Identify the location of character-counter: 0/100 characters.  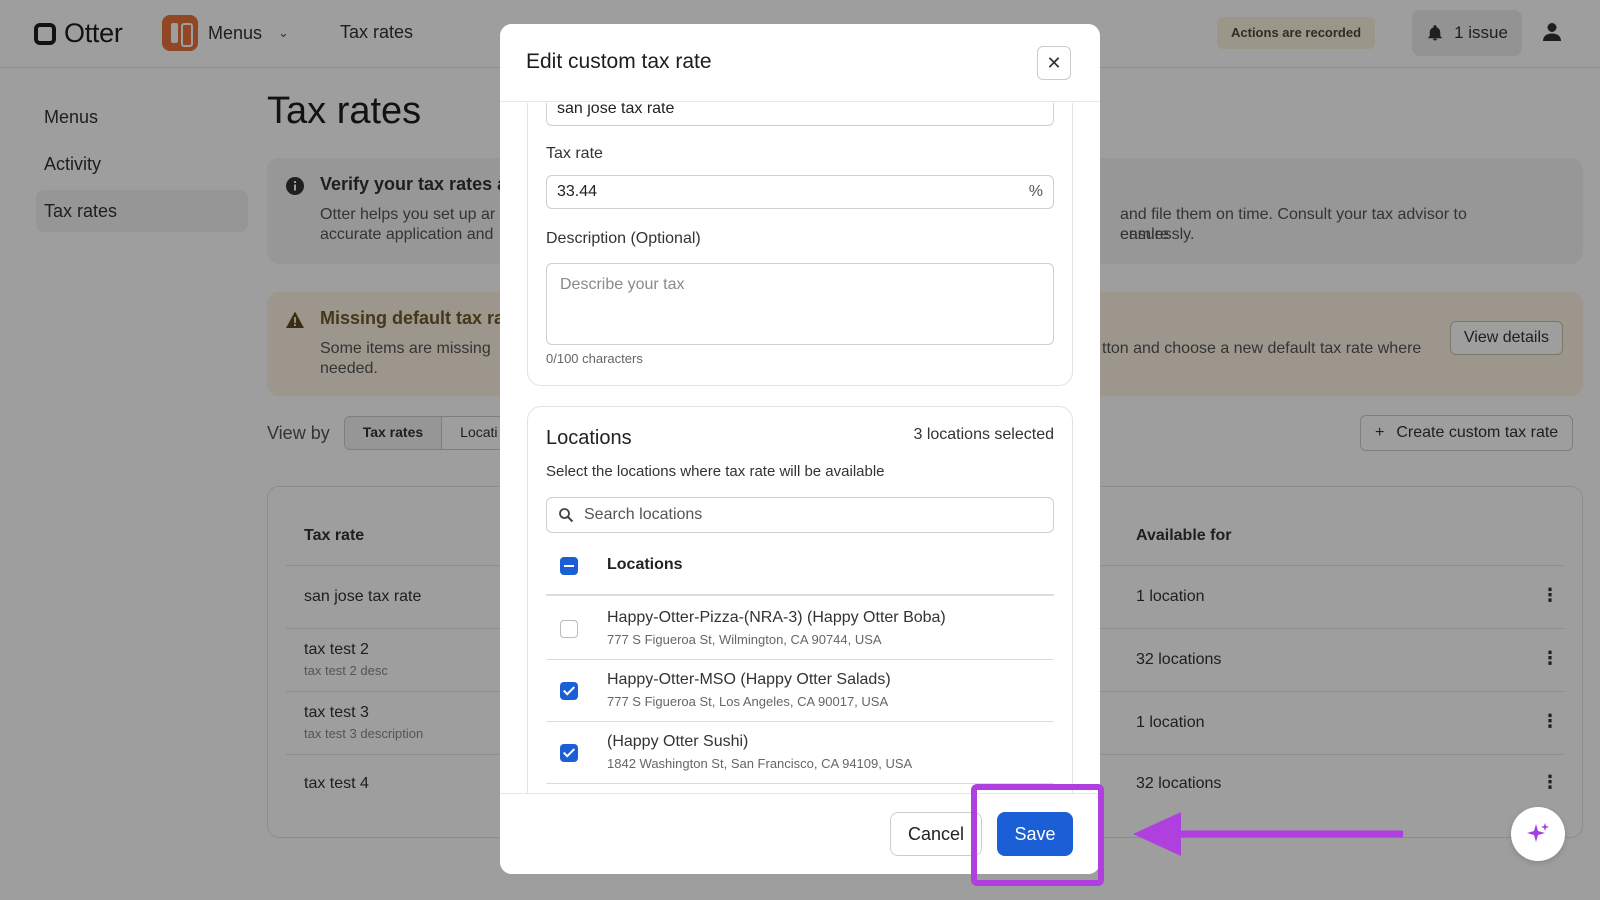
(594, 358).